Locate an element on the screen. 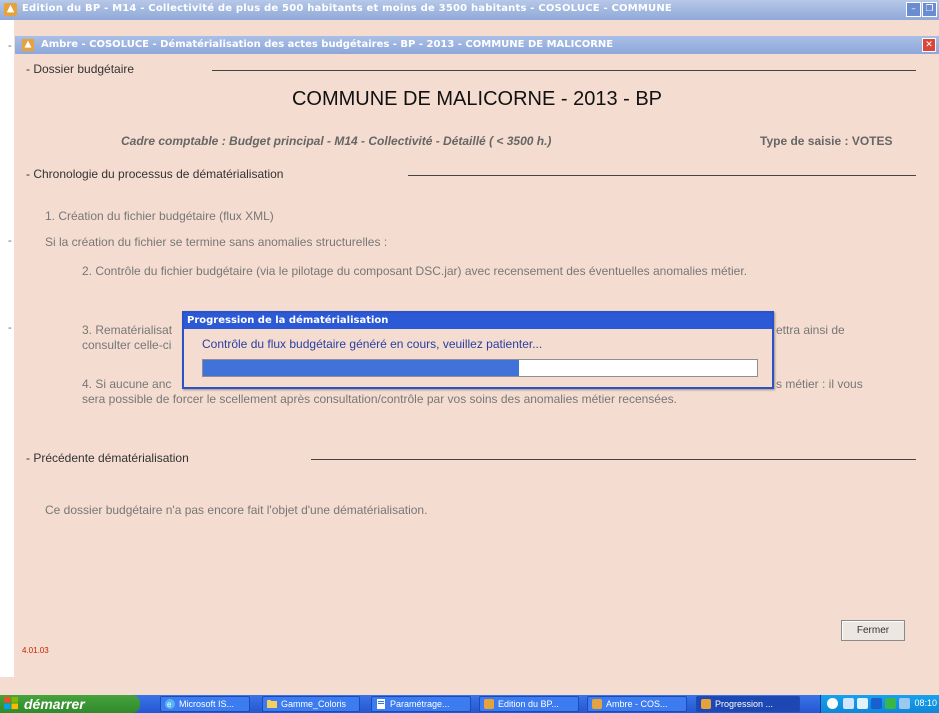  taskbar-item-label: Gamme_Coloris is located at coordinates (314, 704).